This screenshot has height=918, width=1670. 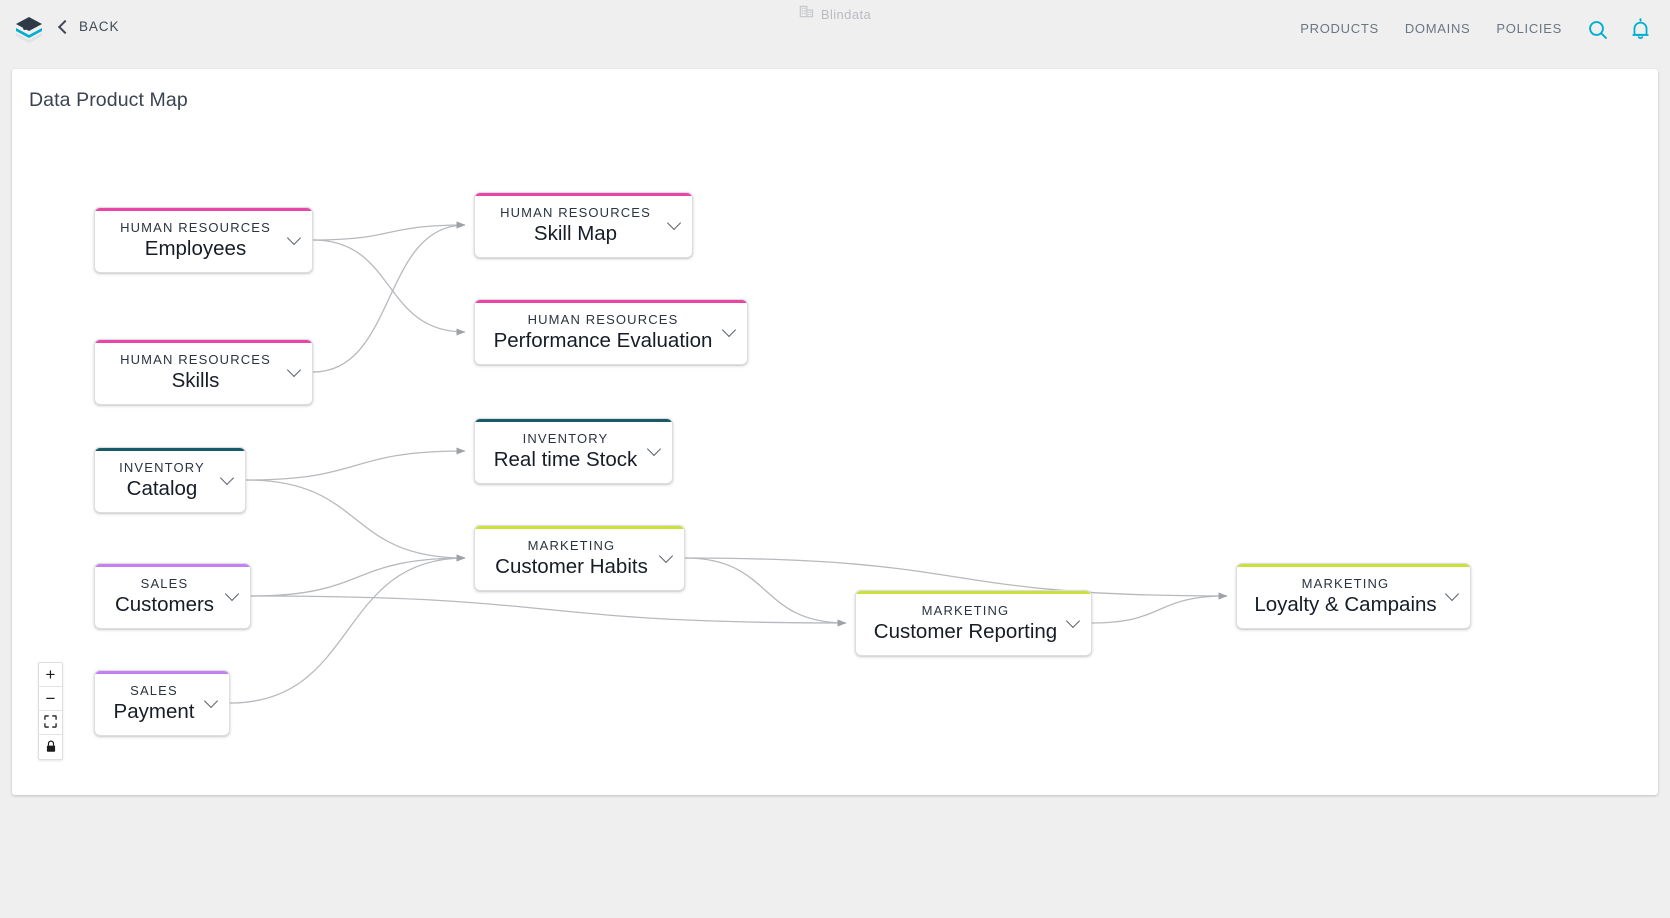 What do you see at coordinates (172, 596) in the screenshot?
I see `graph-node-customers: SALES Customers` at bounding box center [172, 596].